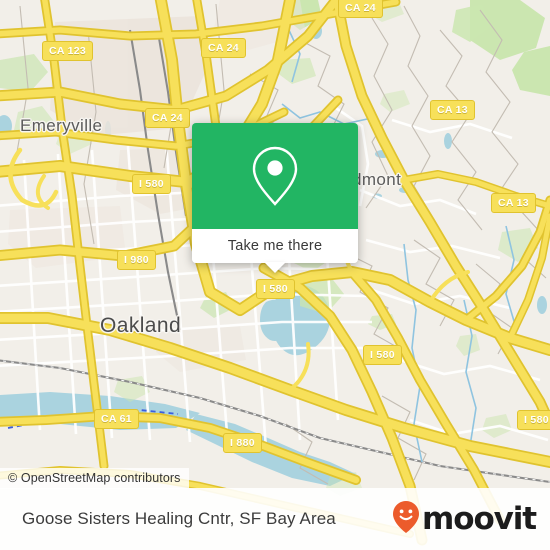 This screenshot has height=550, width=550. Describe the element at coordinates (179, 518) in the screenshot. I see `page-title: Goose Sisters Healing Cntr, SF Bay Area` at that location.